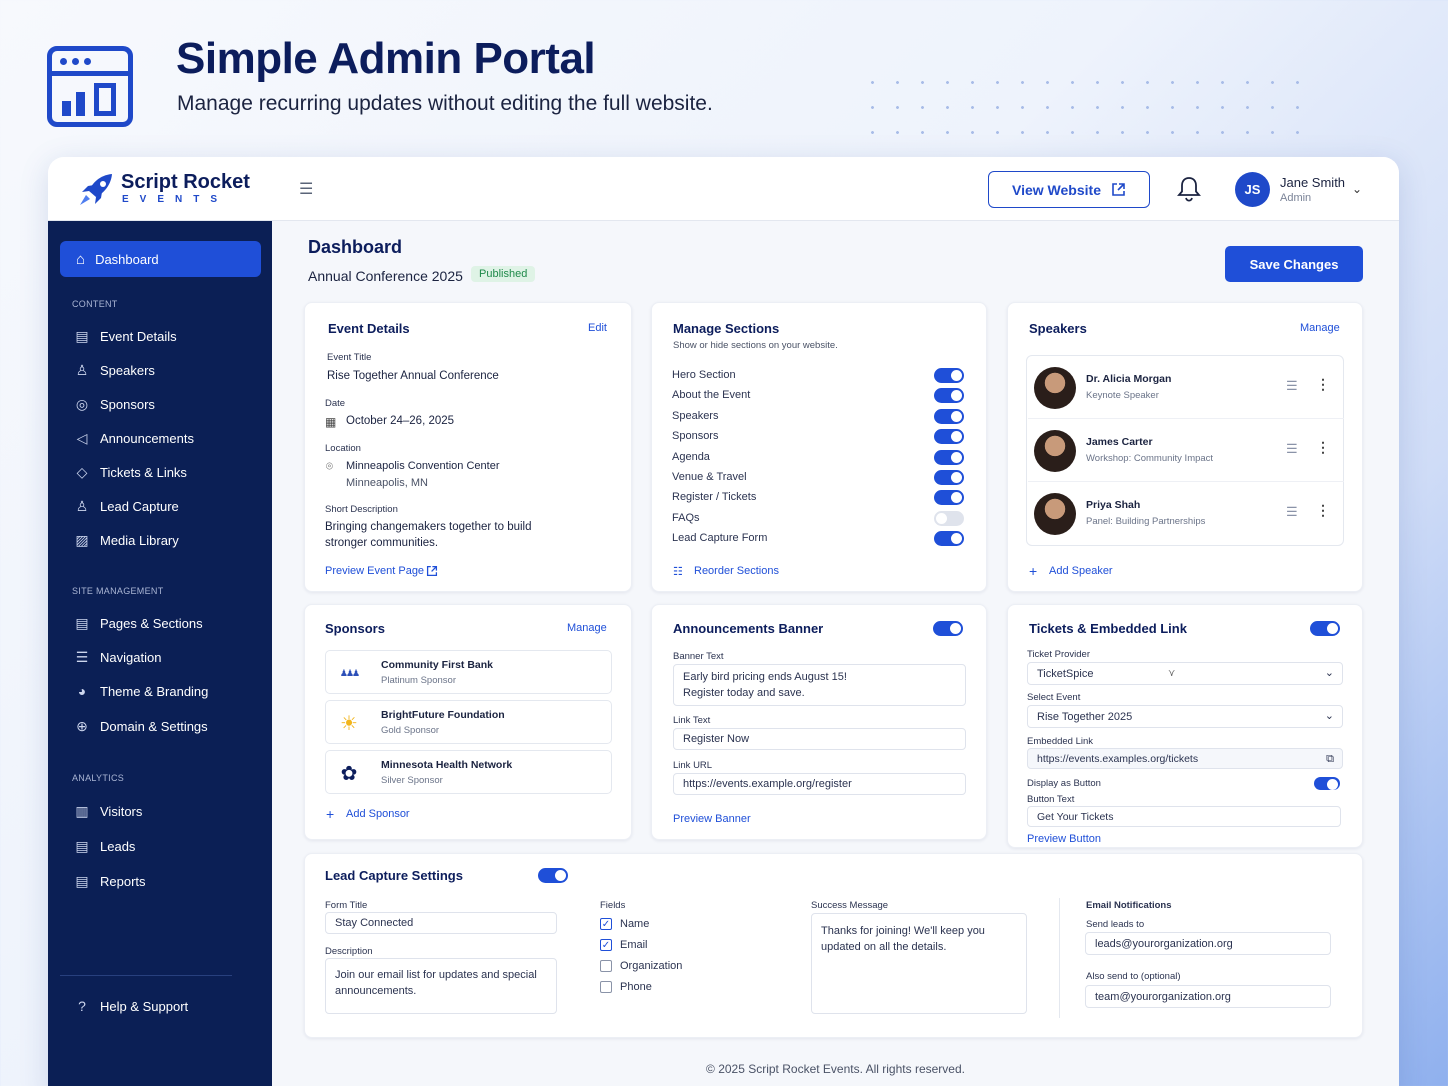  Describe the element at coordinates (1185, 673) in the screenshot. I see `ticket-provider-select: TicketSpice ⋎ ⌄` at that location.